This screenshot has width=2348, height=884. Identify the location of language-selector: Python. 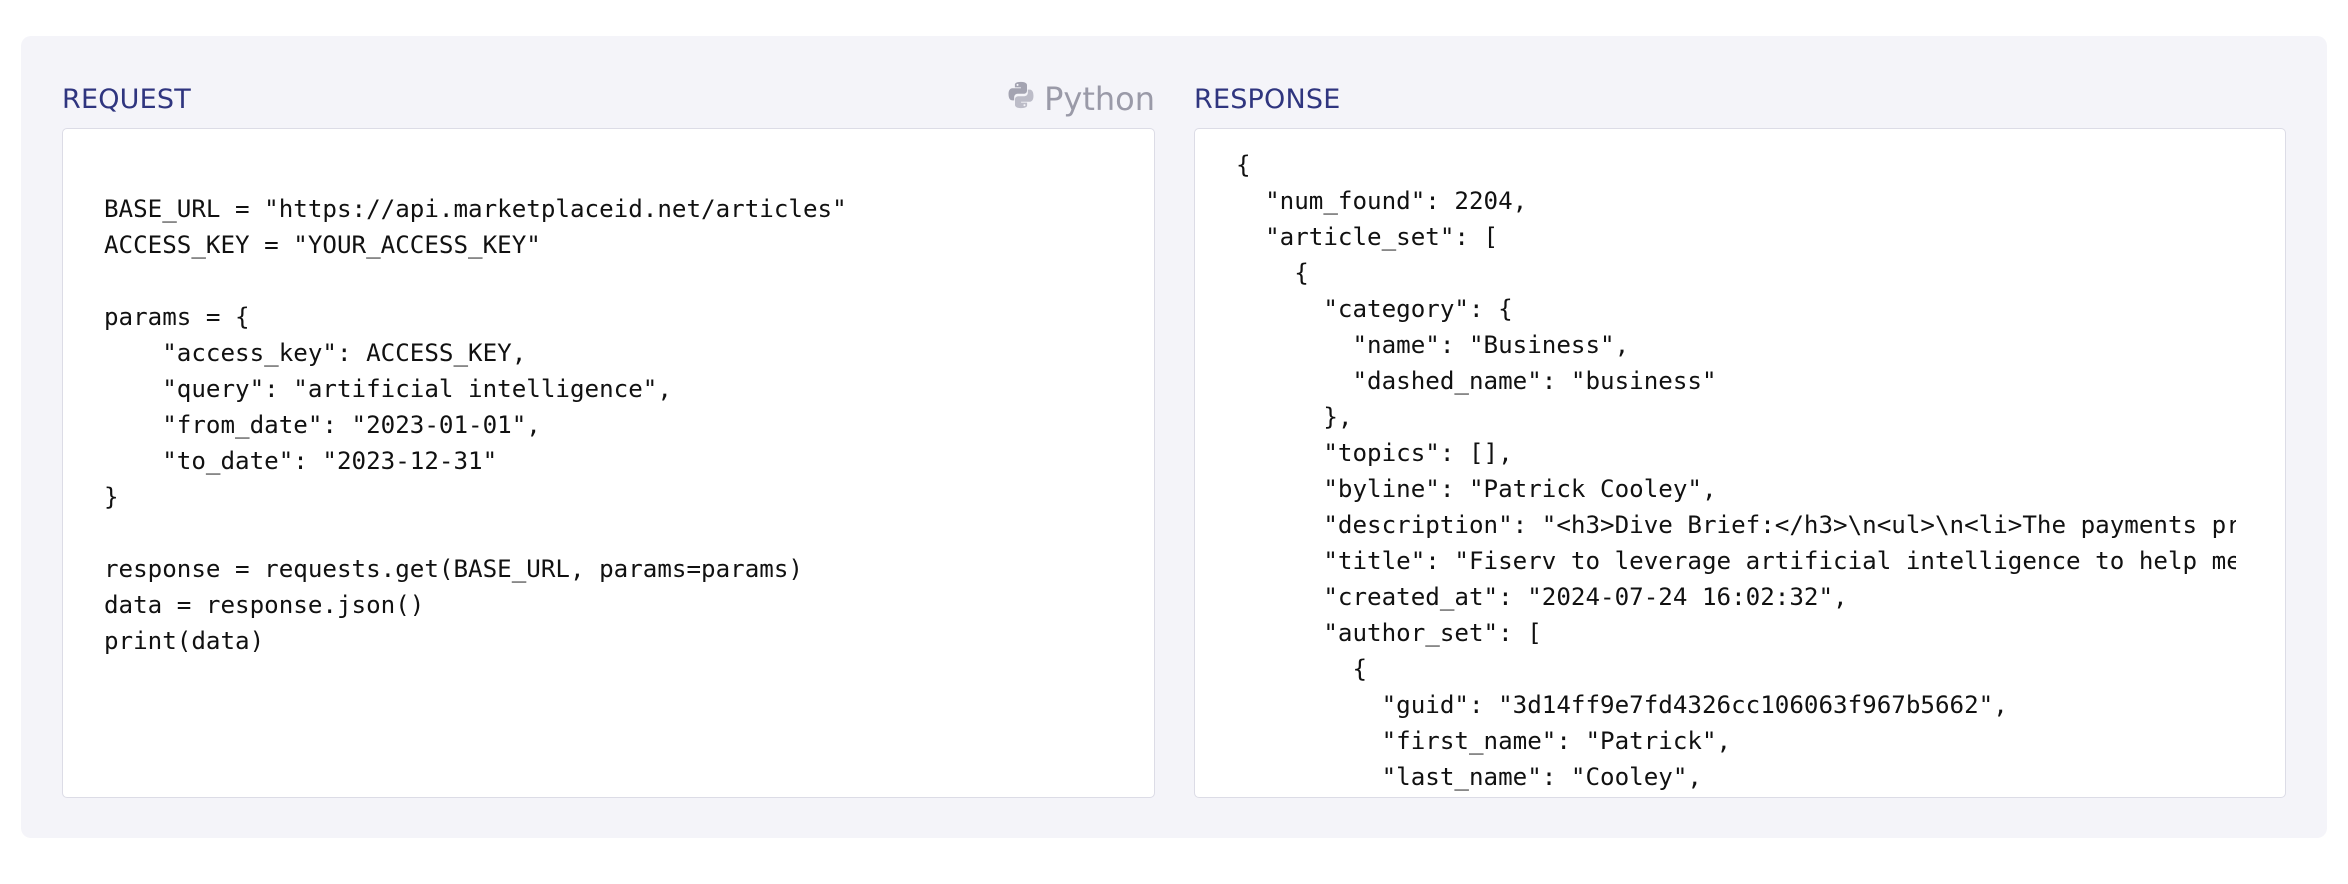
(1080, 99).